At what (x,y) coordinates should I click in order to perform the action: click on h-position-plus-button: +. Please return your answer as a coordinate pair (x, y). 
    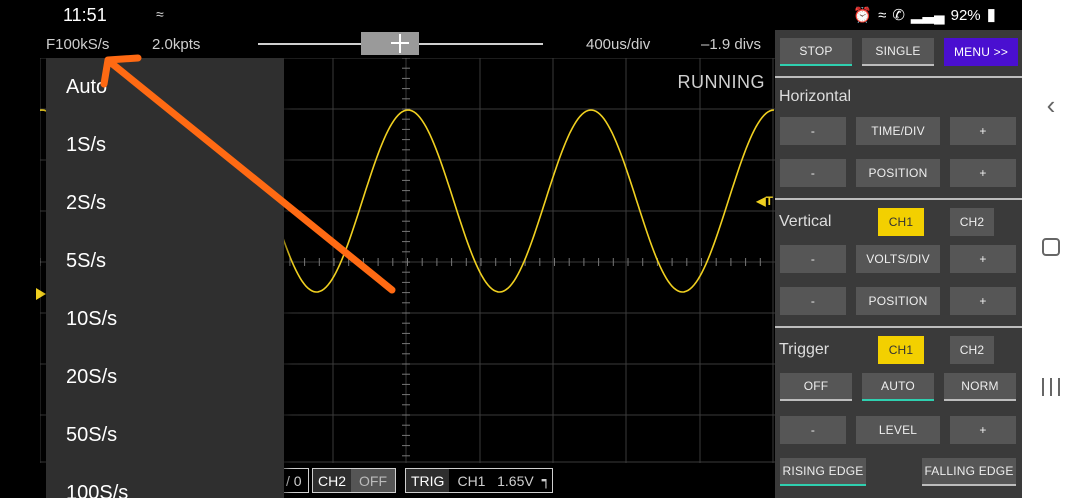
    Looking at the image, I should click on (983, 173).